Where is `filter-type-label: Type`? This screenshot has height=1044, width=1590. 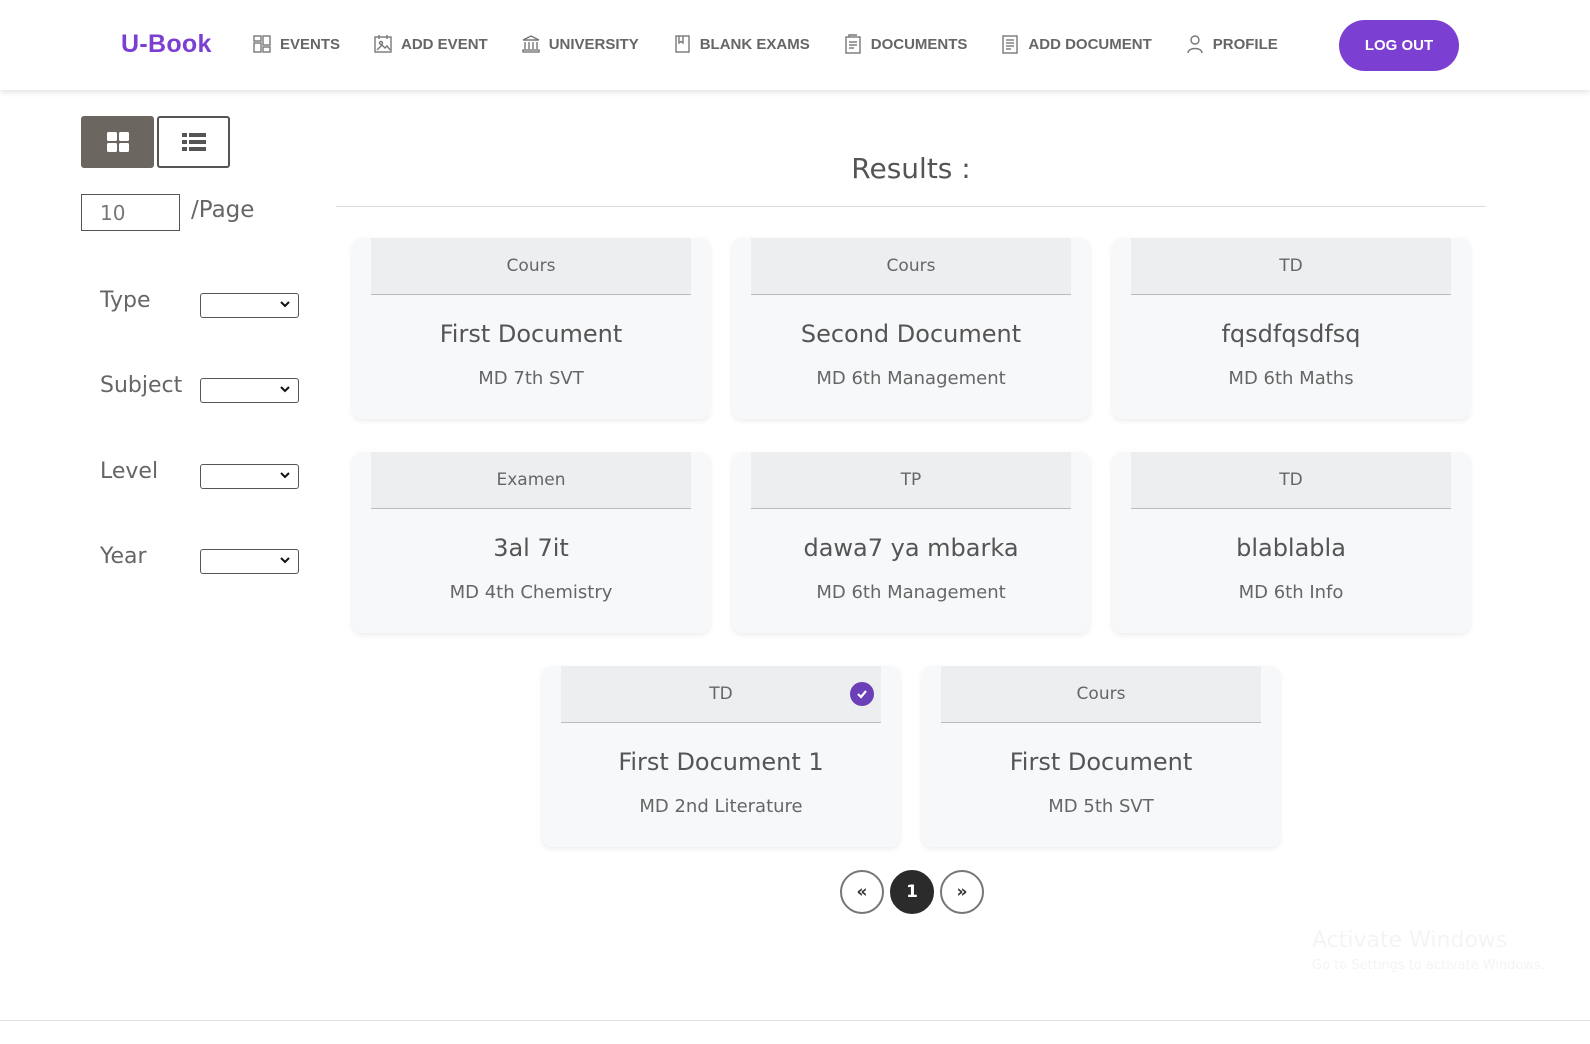 filter-type-label: Type is located at coordinates (125, 300).